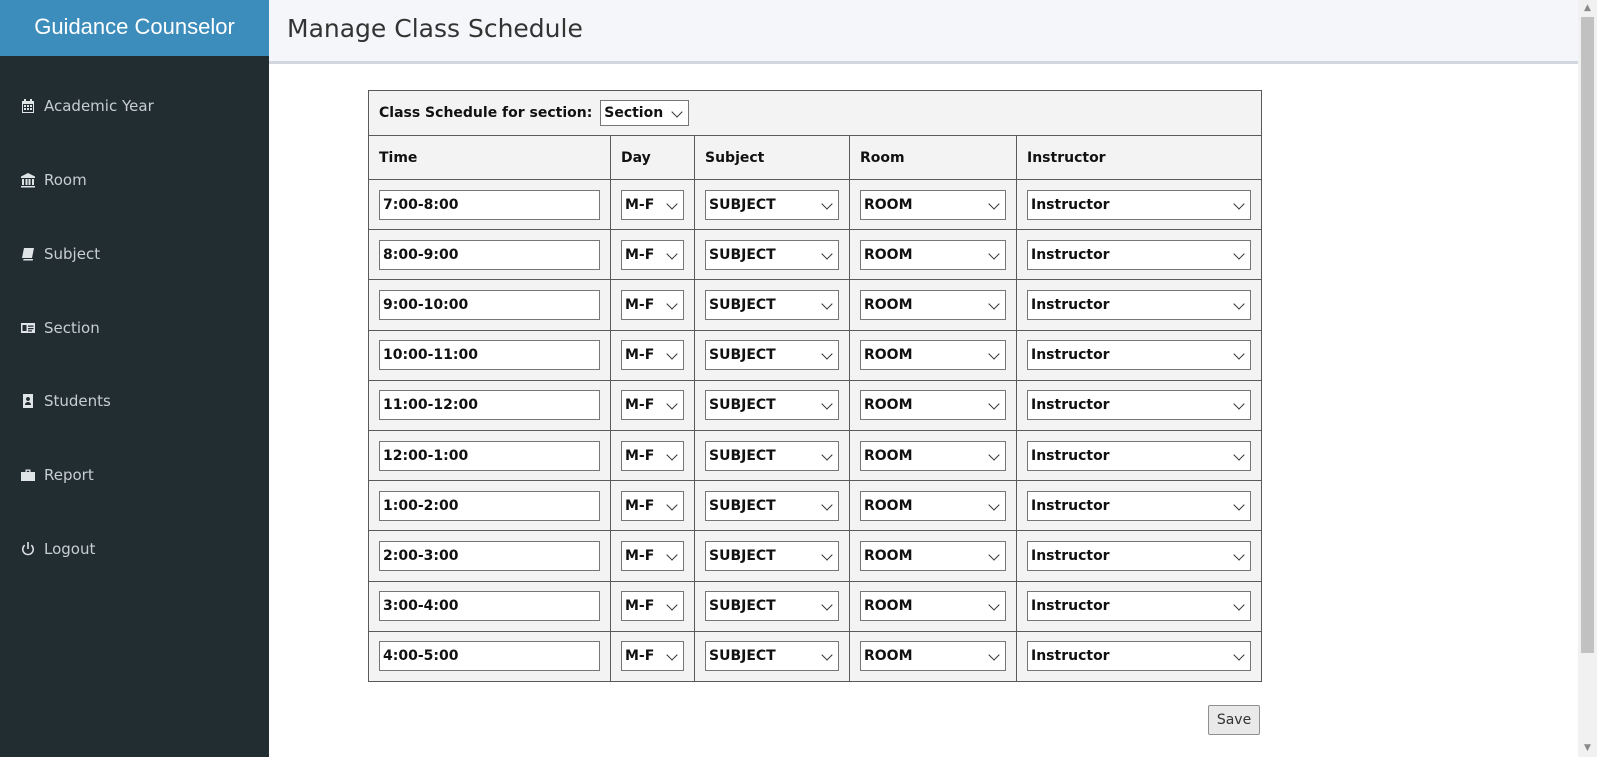 The image size is (1597, 757). What do you see at coordinates (65, 401) in the screenshot?
I see `sidebar-item-students: Students` at bounding box center [65, 401].